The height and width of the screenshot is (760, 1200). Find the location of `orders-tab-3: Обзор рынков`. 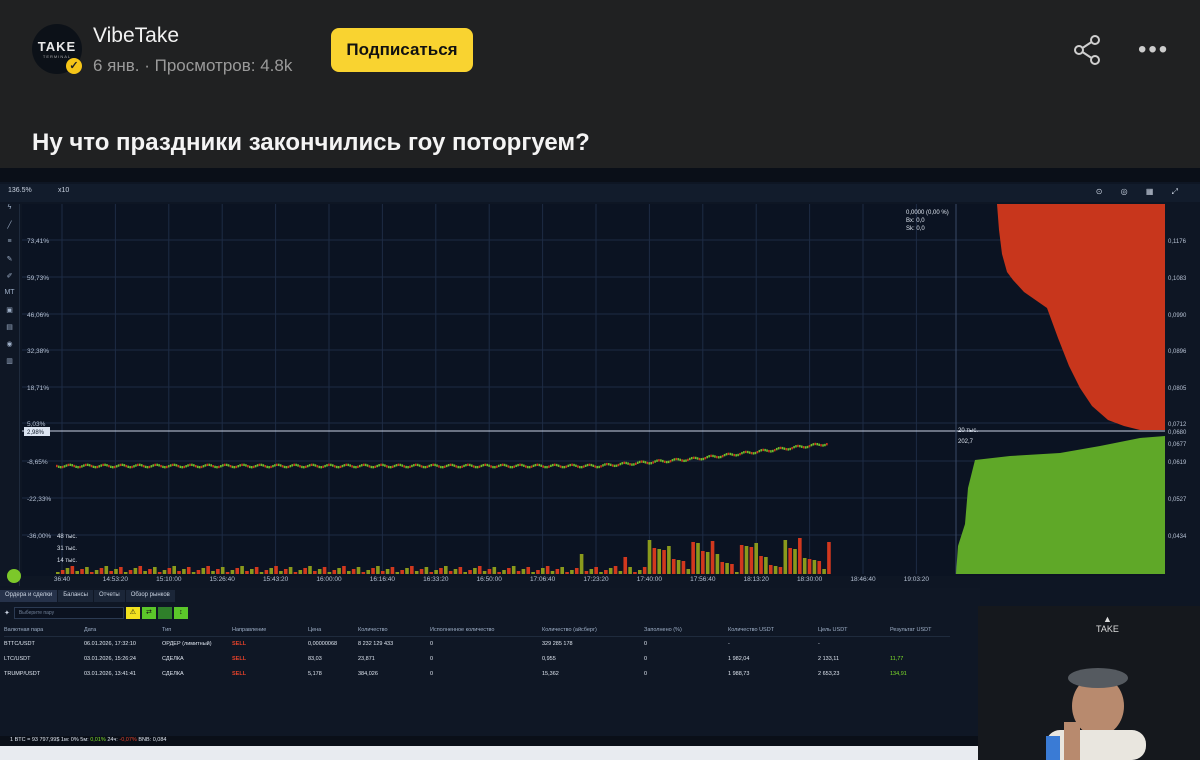

orders-tab-3: Обзор рынков is located at coordinates (150, 596).